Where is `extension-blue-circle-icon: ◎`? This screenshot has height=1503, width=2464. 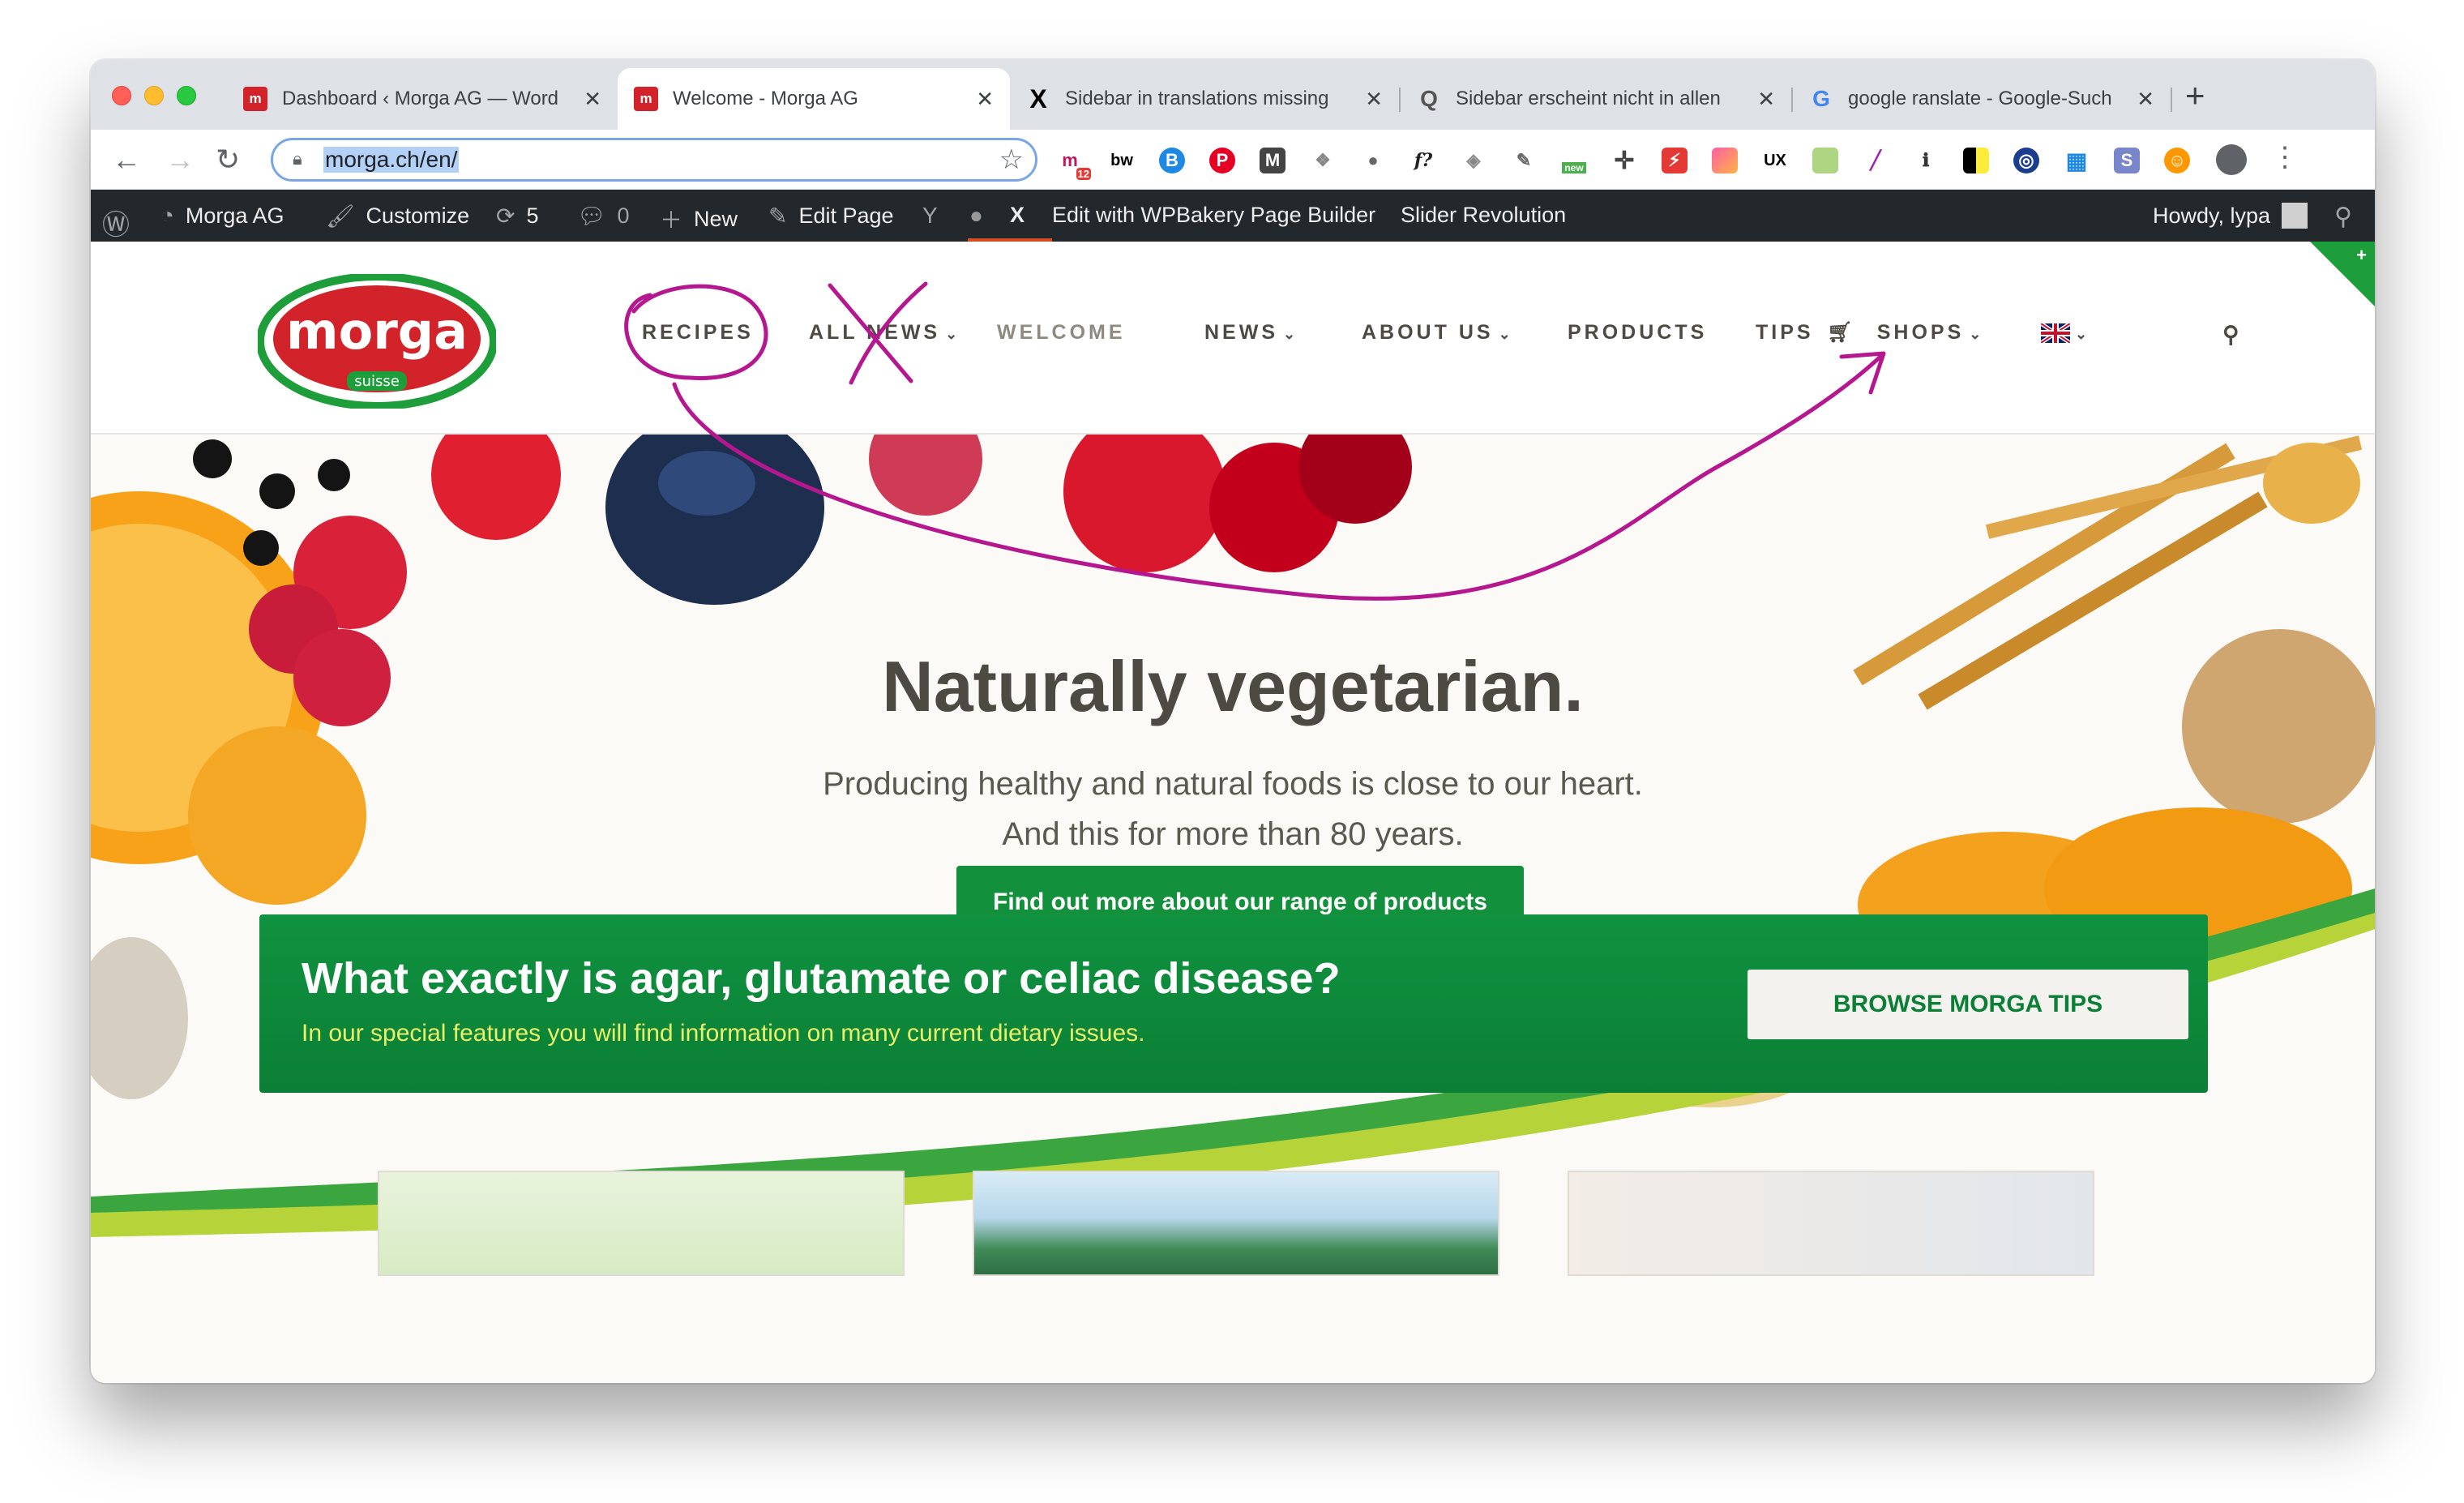 extension-blue-circle-icon: ◎ is located at coordinates (2026, 160).